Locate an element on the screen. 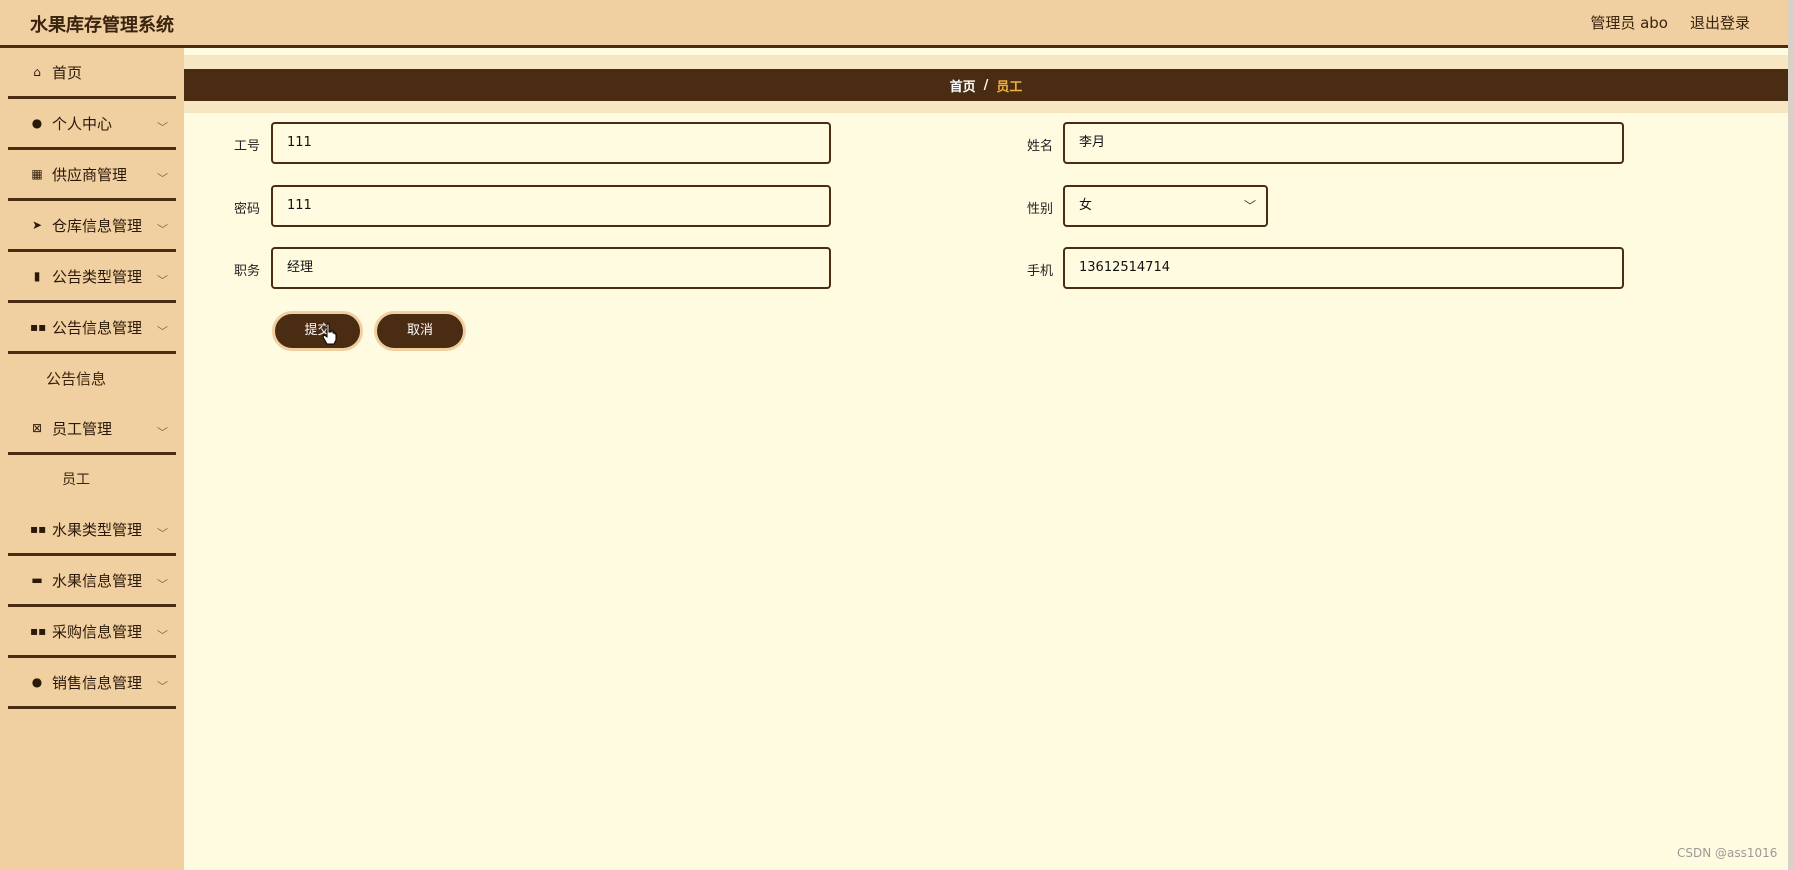 This screenshot has height=870, width=1794. name-input: 李月 is located at coordinates (1343, 143).